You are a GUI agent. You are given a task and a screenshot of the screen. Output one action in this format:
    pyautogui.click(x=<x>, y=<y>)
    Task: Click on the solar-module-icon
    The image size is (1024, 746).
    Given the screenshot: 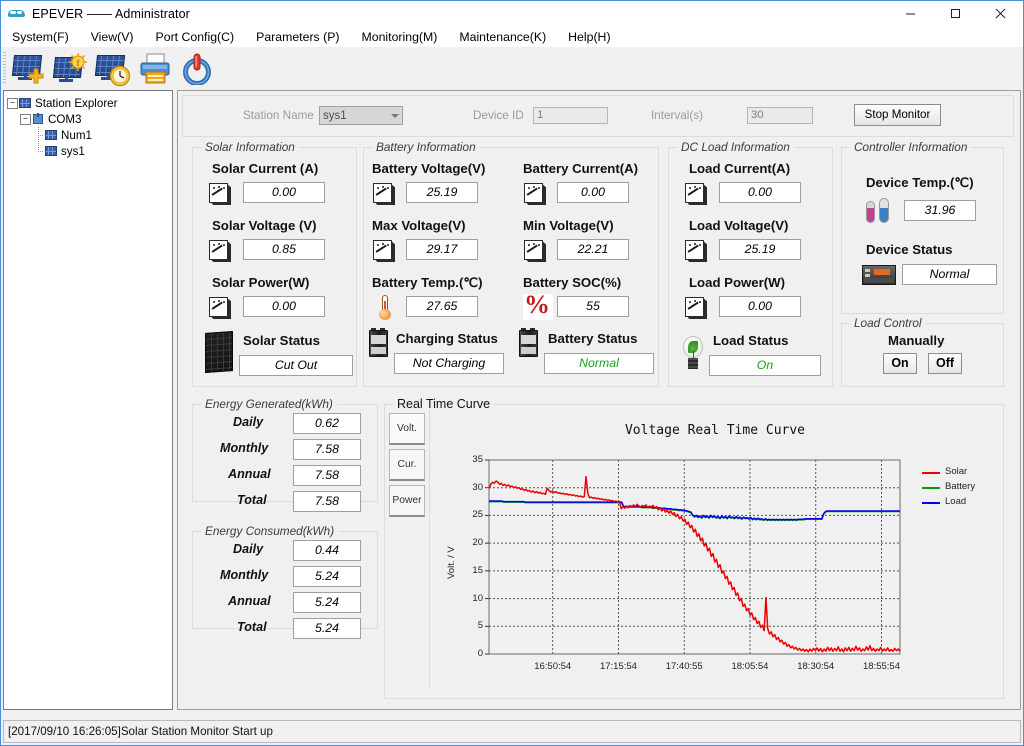 What is the action you would take?
    pyautogui.click(x=219, y=352)
    